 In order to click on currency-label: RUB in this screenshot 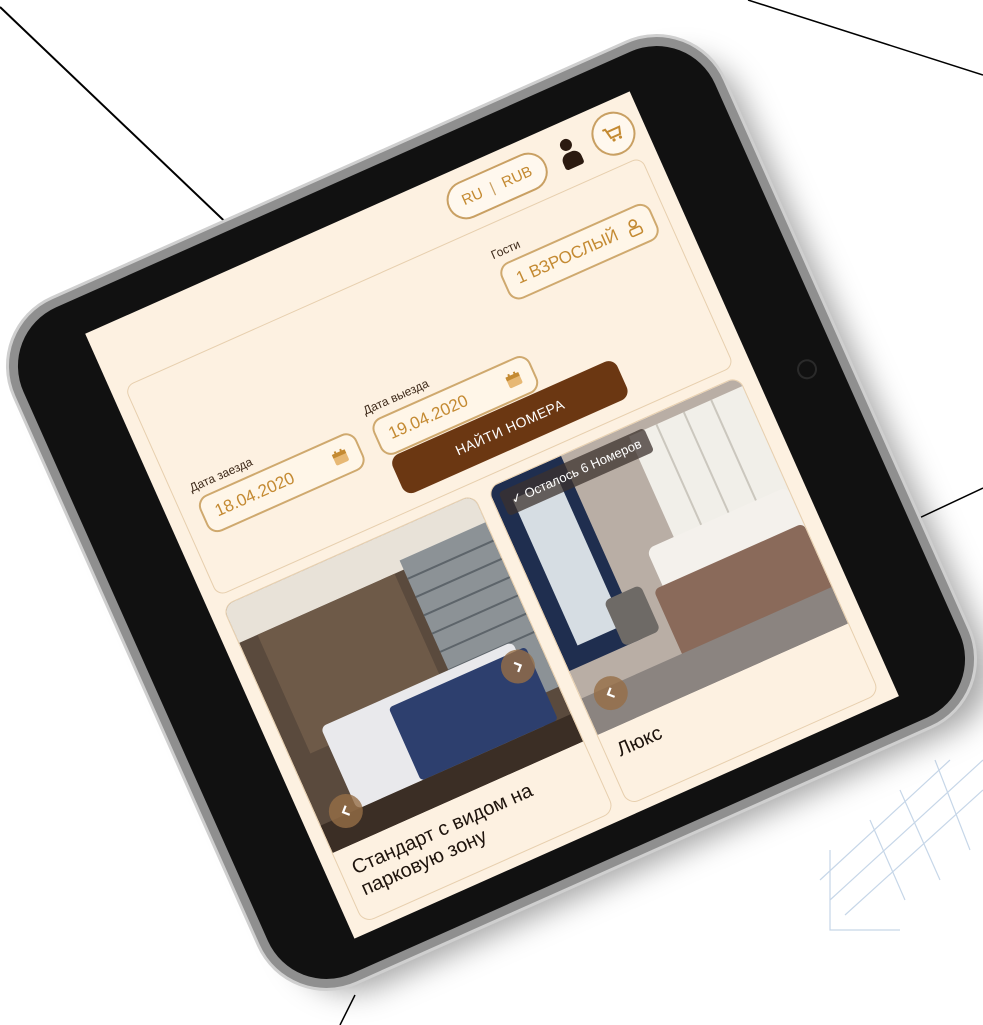, I will do `click(517, 176)`.